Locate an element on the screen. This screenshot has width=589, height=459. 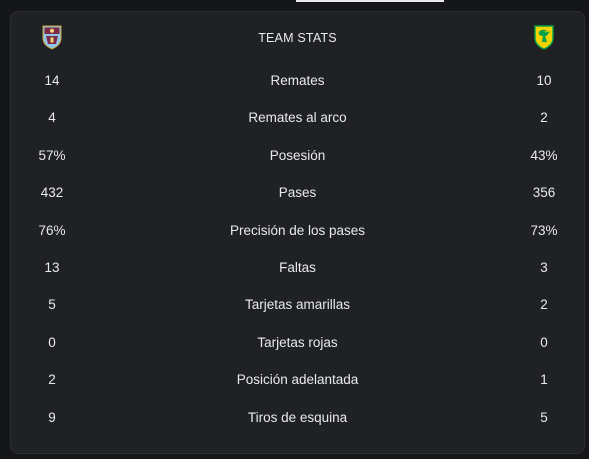
stat-row-pass-accuracy: 76% Precisión de los pases 73% is located at coordinates (297, 230).